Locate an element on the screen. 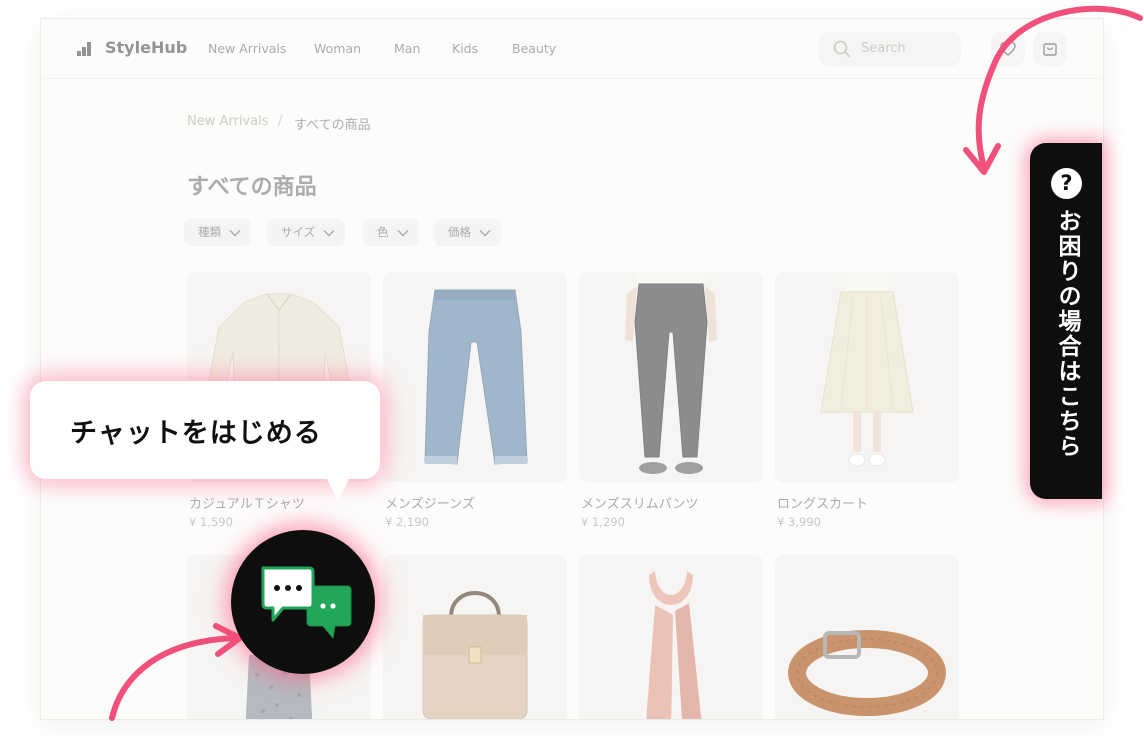 Image resolution: width=1144 pixels, height=752 pixels. search-icon is located at coordinates (842, 49).